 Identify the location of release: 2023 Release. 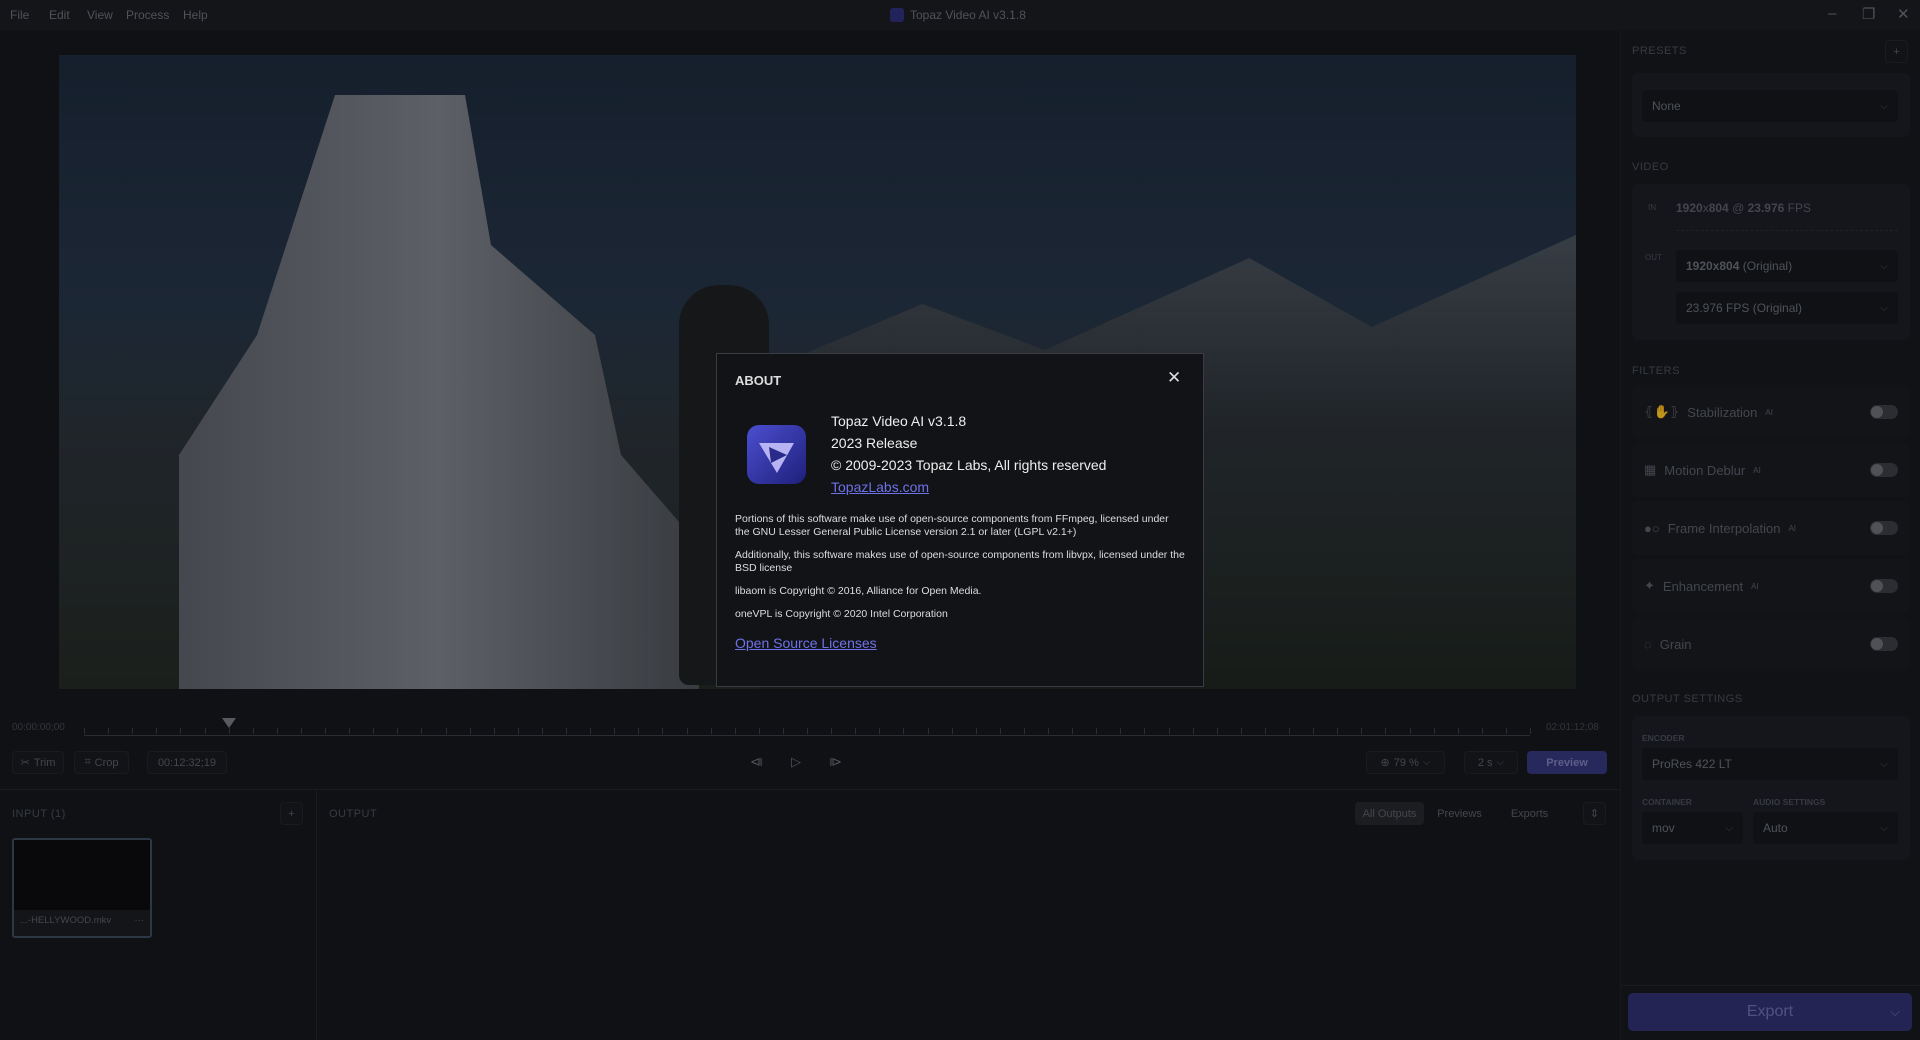
(874, 443).